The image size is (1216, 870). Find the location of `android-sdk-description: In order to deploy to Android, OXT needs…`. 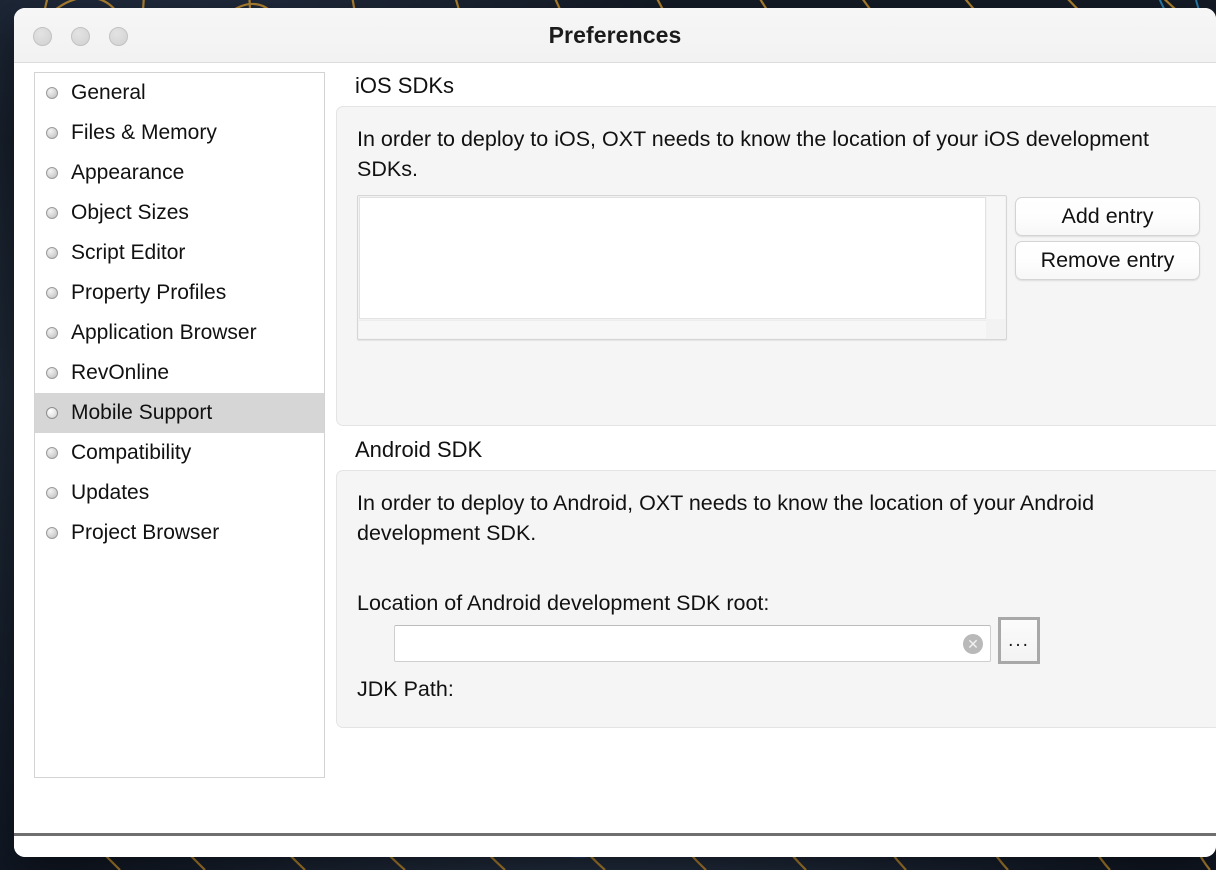

android-sdk-description: In order to deploy to Android, OXT needs… is located at coordinates (726, 518).